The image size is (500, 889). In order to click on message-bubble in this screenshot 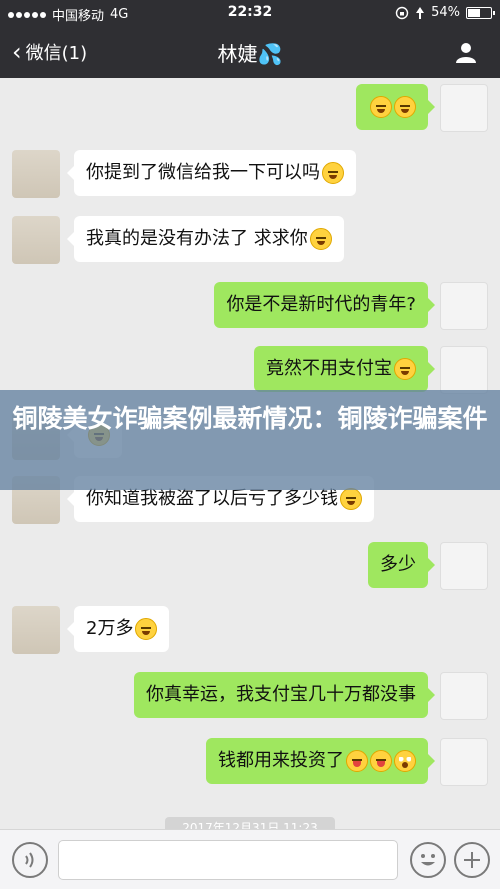, I will do `click(395, 107)`.